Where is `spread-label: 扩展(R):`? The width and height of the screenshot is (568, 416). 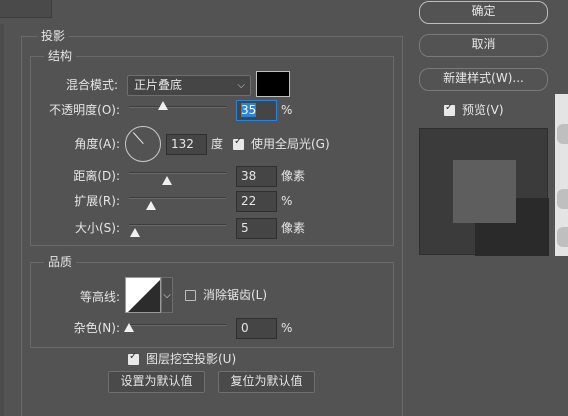
spread-label: 扩展(R): is located at coordinates (97, 201).